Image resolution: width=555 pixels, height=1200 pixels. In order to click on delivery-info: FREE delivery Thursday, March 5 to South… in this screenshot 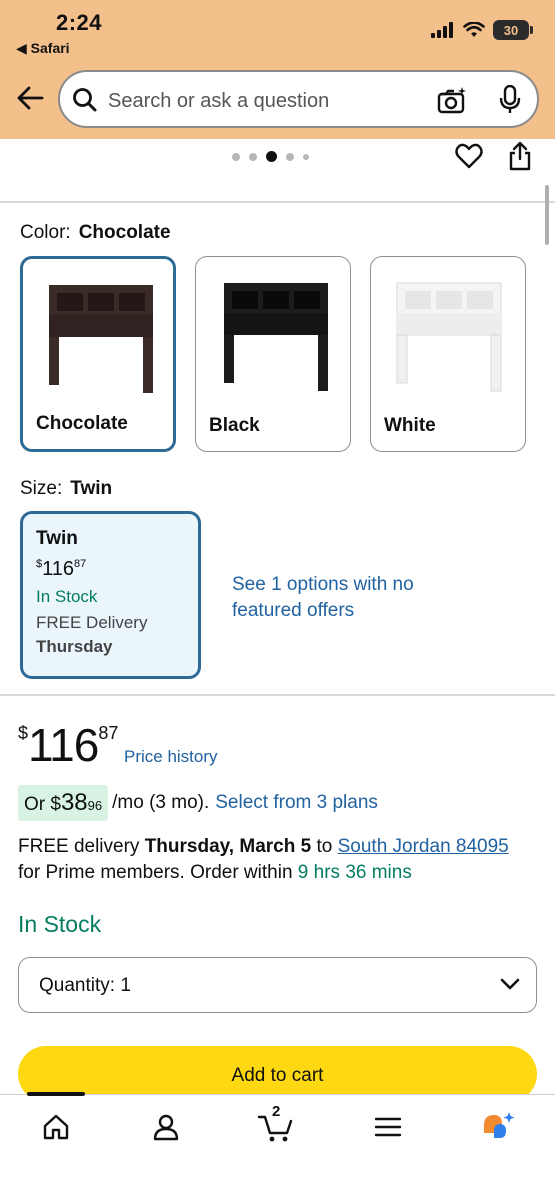, I will do `click(278, 860)`.